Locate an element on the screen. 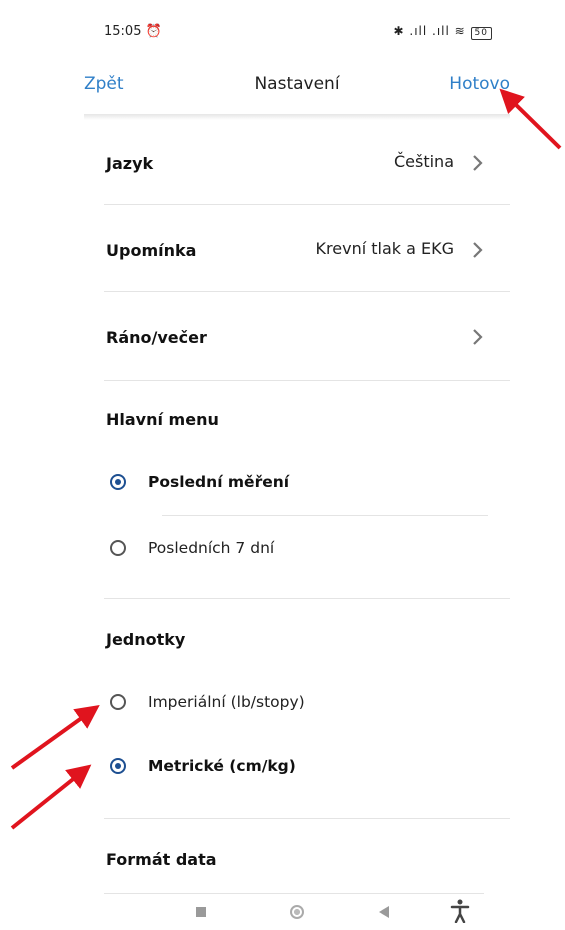  morning-evening-label: Ráno/večer is located at coordinates (156, 337).